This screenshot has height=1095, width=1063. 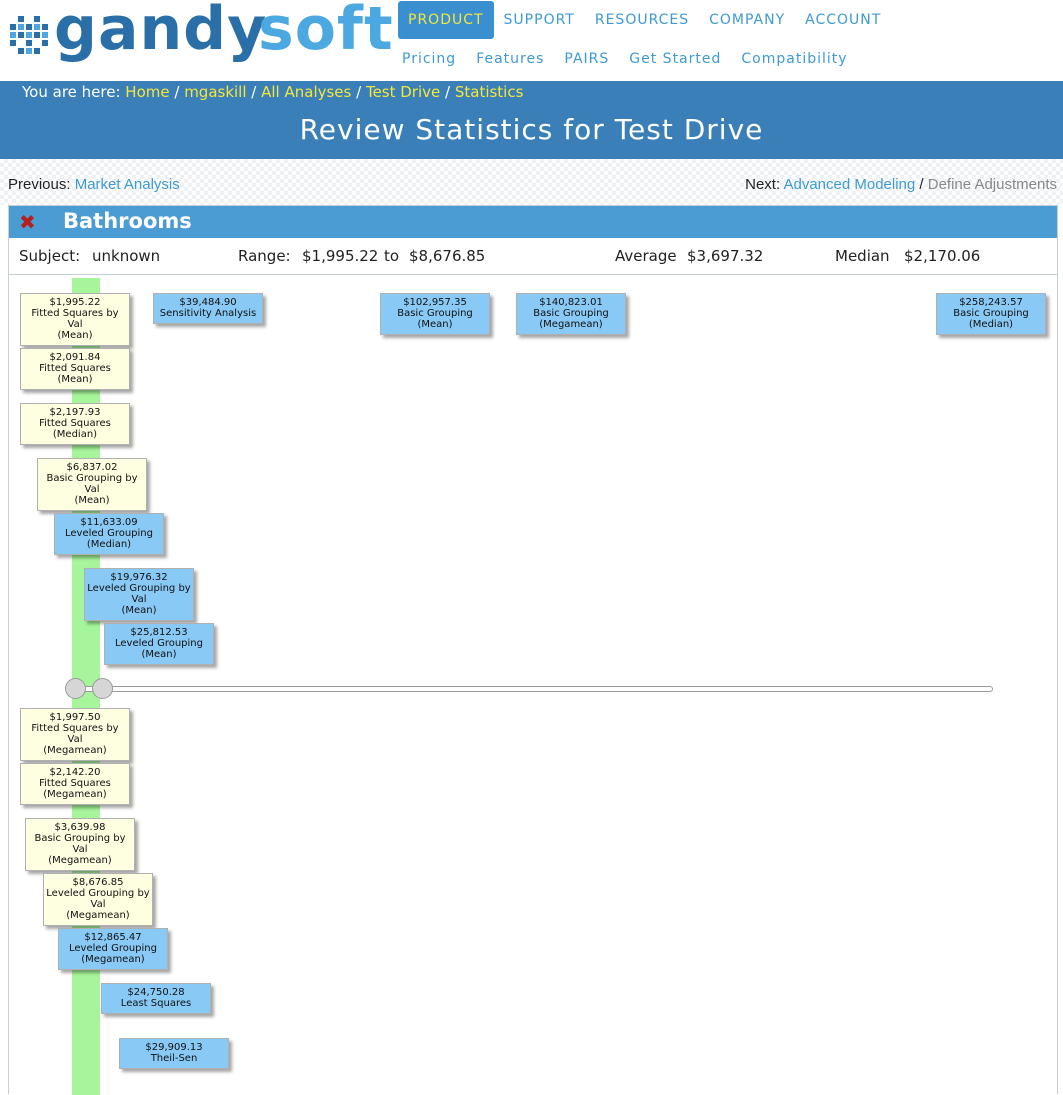 I want to click on card-label: Theil-Sen, so click(x=174, y=1058).